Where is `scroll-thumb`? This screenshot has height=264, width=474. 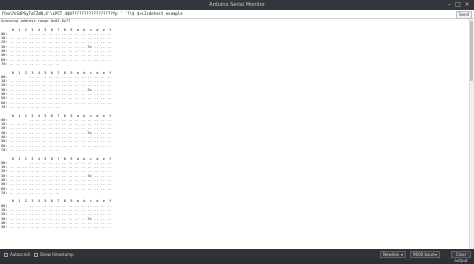 scroll-thumb is located at coordinates (471, 51).